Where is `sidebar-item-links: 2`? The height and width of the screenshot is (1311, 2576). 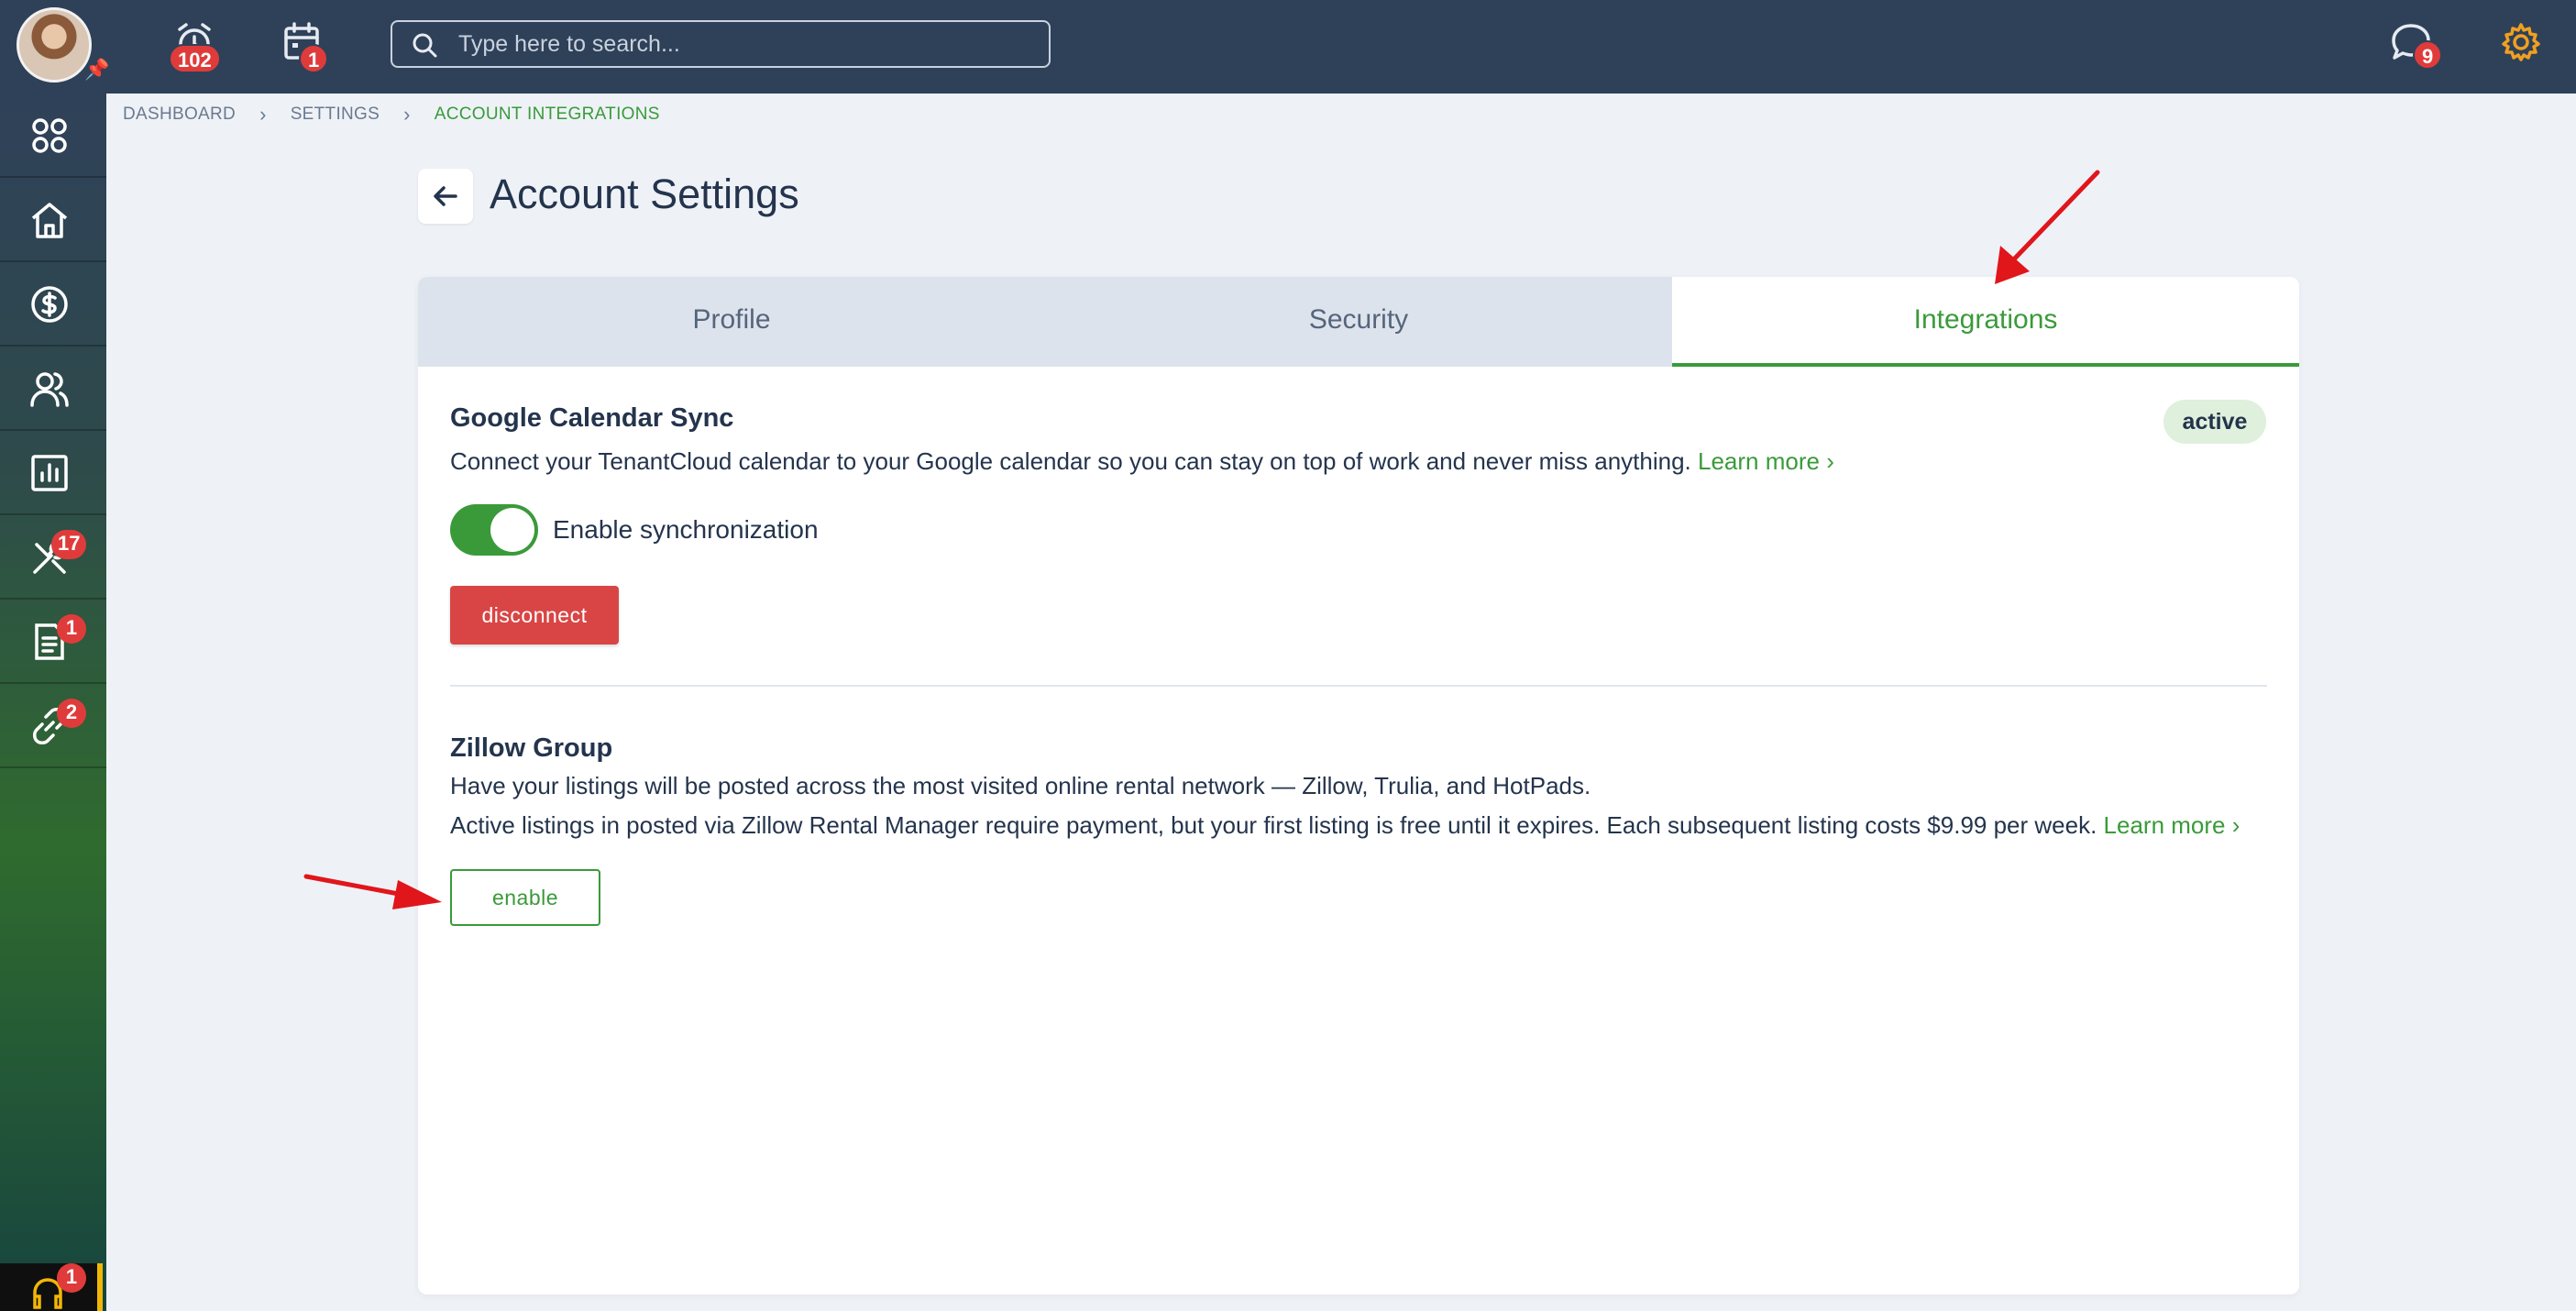 sidebar-item-links: 2 is located at coordinates (53, 726).